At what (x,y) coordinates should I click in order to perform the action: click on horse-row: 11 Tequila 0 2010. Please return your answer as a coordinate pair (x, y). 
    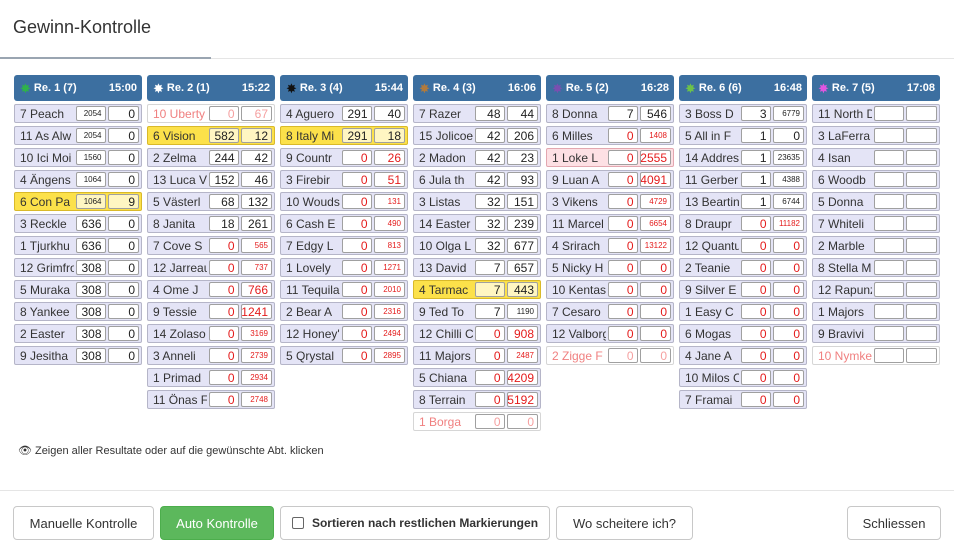
    Looking at the image, I should click on (344, 289).